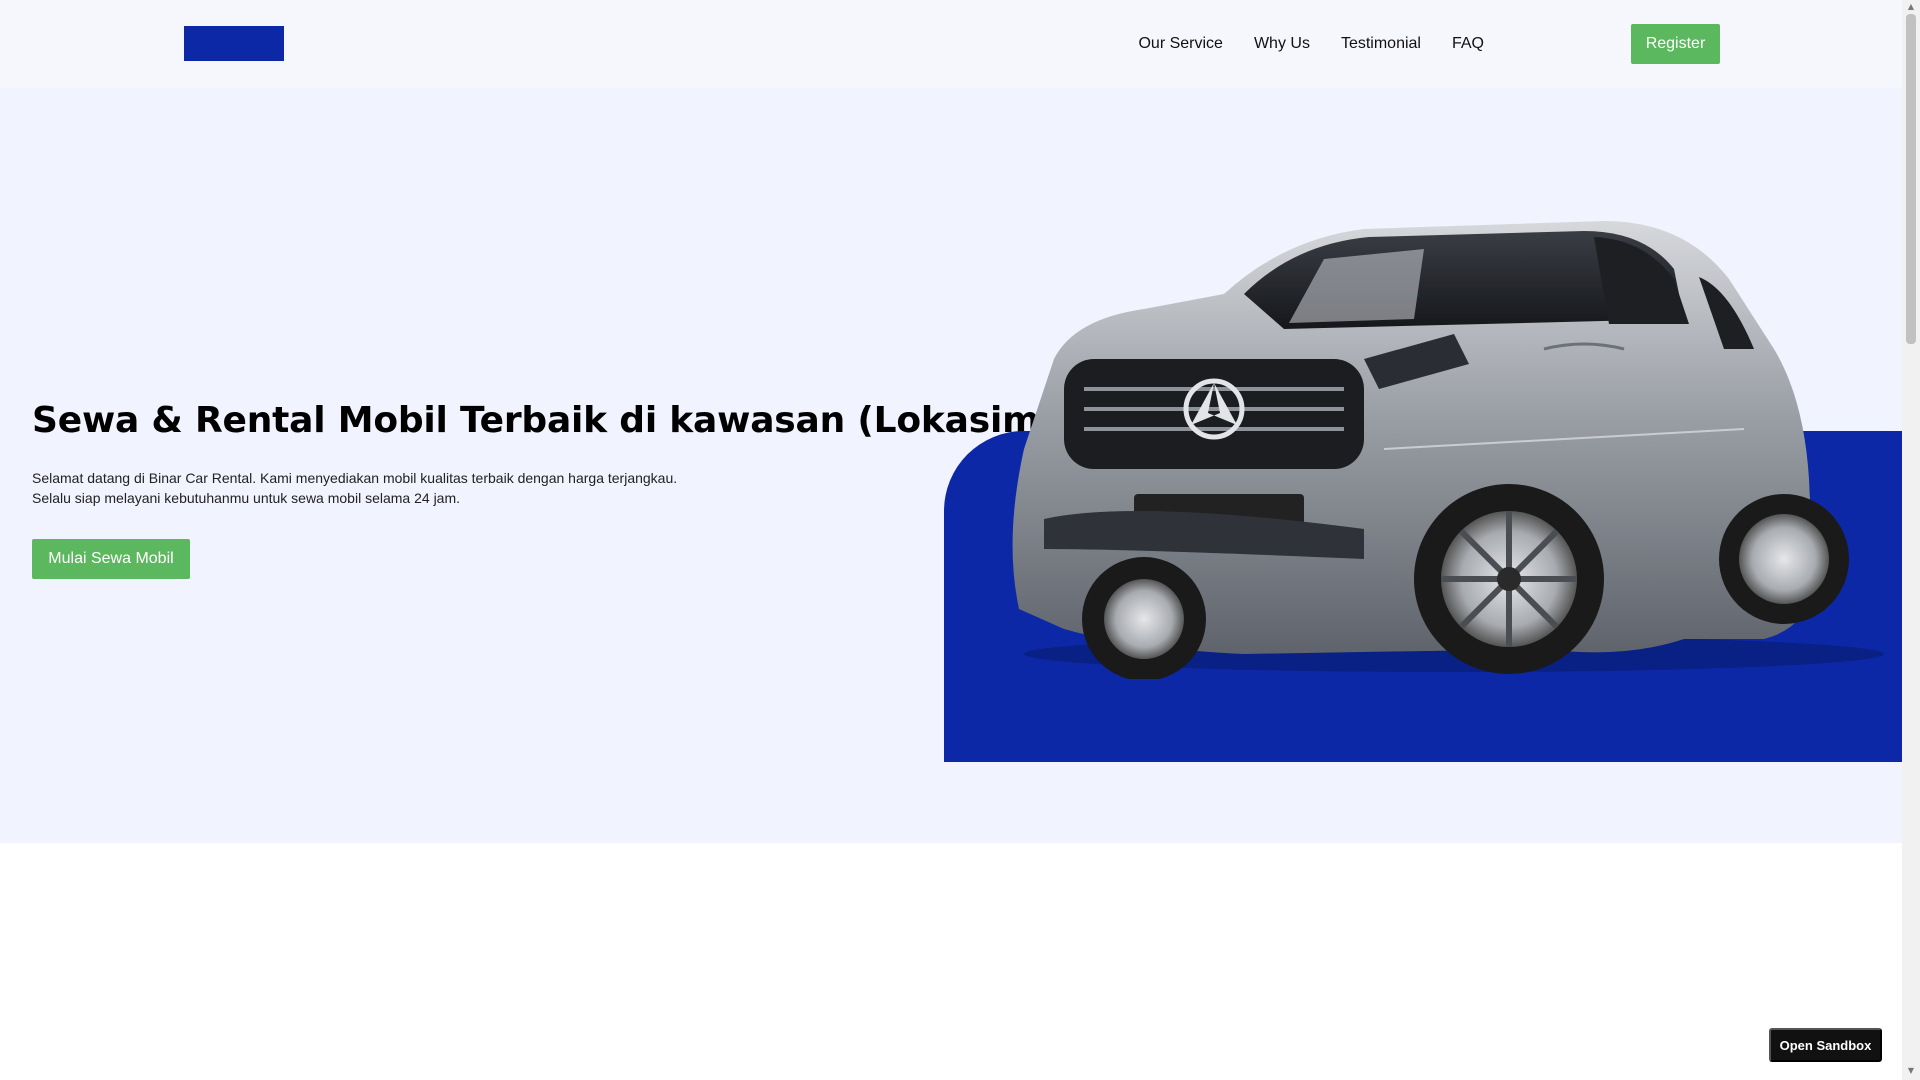  Describe the element at coordinates (1381, 44) in the screenshot. I see `nav-link-testimonial: Testimonial` at that location.